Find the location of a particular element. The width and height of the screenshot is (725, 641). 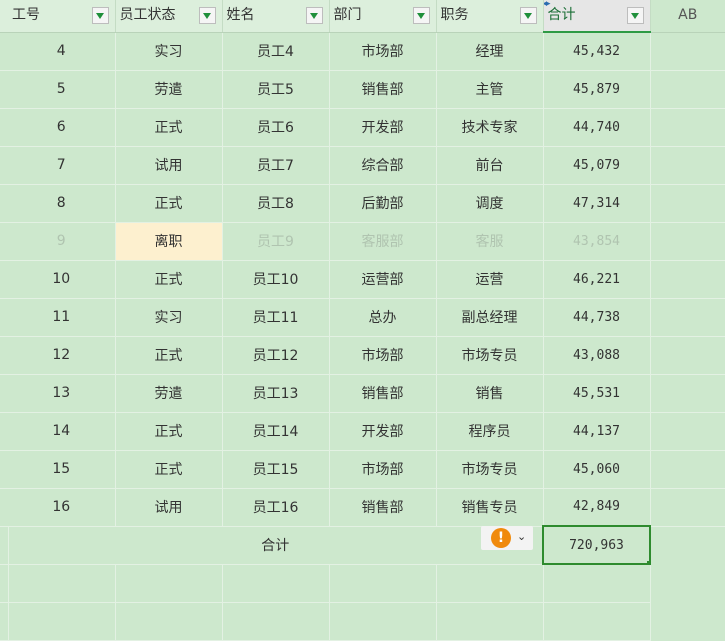

cell-id: 6 is located at coordinates (62, 127).